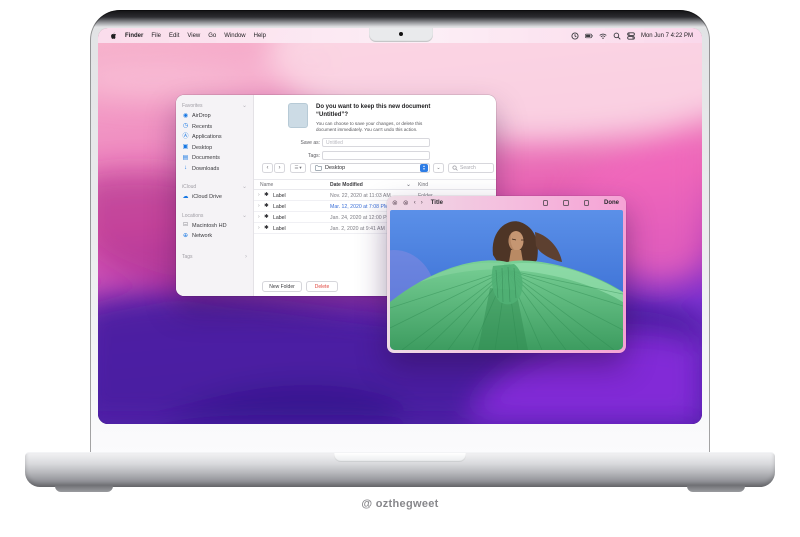 Image resolution: width=800 pixels, height=537 pixels. I want to click on file-browser-toolbar: ‹ › ☰ ▾ Desktop ▴ ▾ ⌄ Search, so click(375, 169).